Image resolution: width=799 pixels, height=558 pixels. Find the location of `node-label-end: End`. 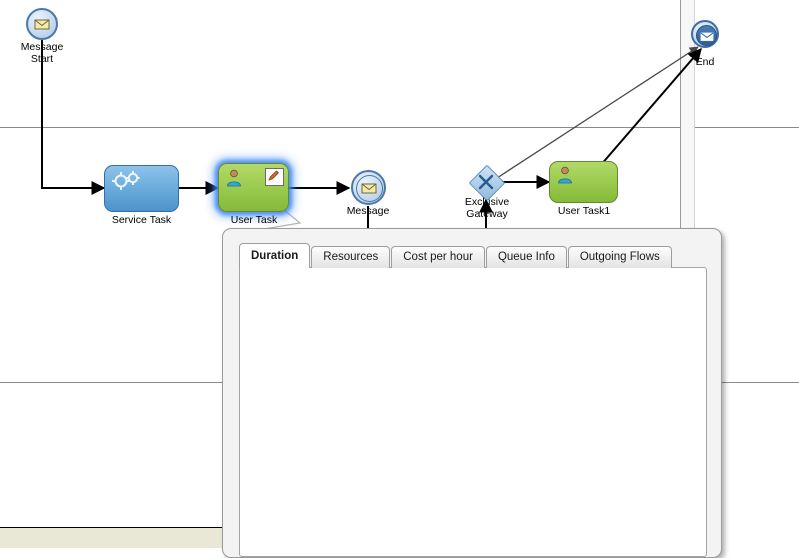

node-label-end: End is located at coordinates (705, 62).